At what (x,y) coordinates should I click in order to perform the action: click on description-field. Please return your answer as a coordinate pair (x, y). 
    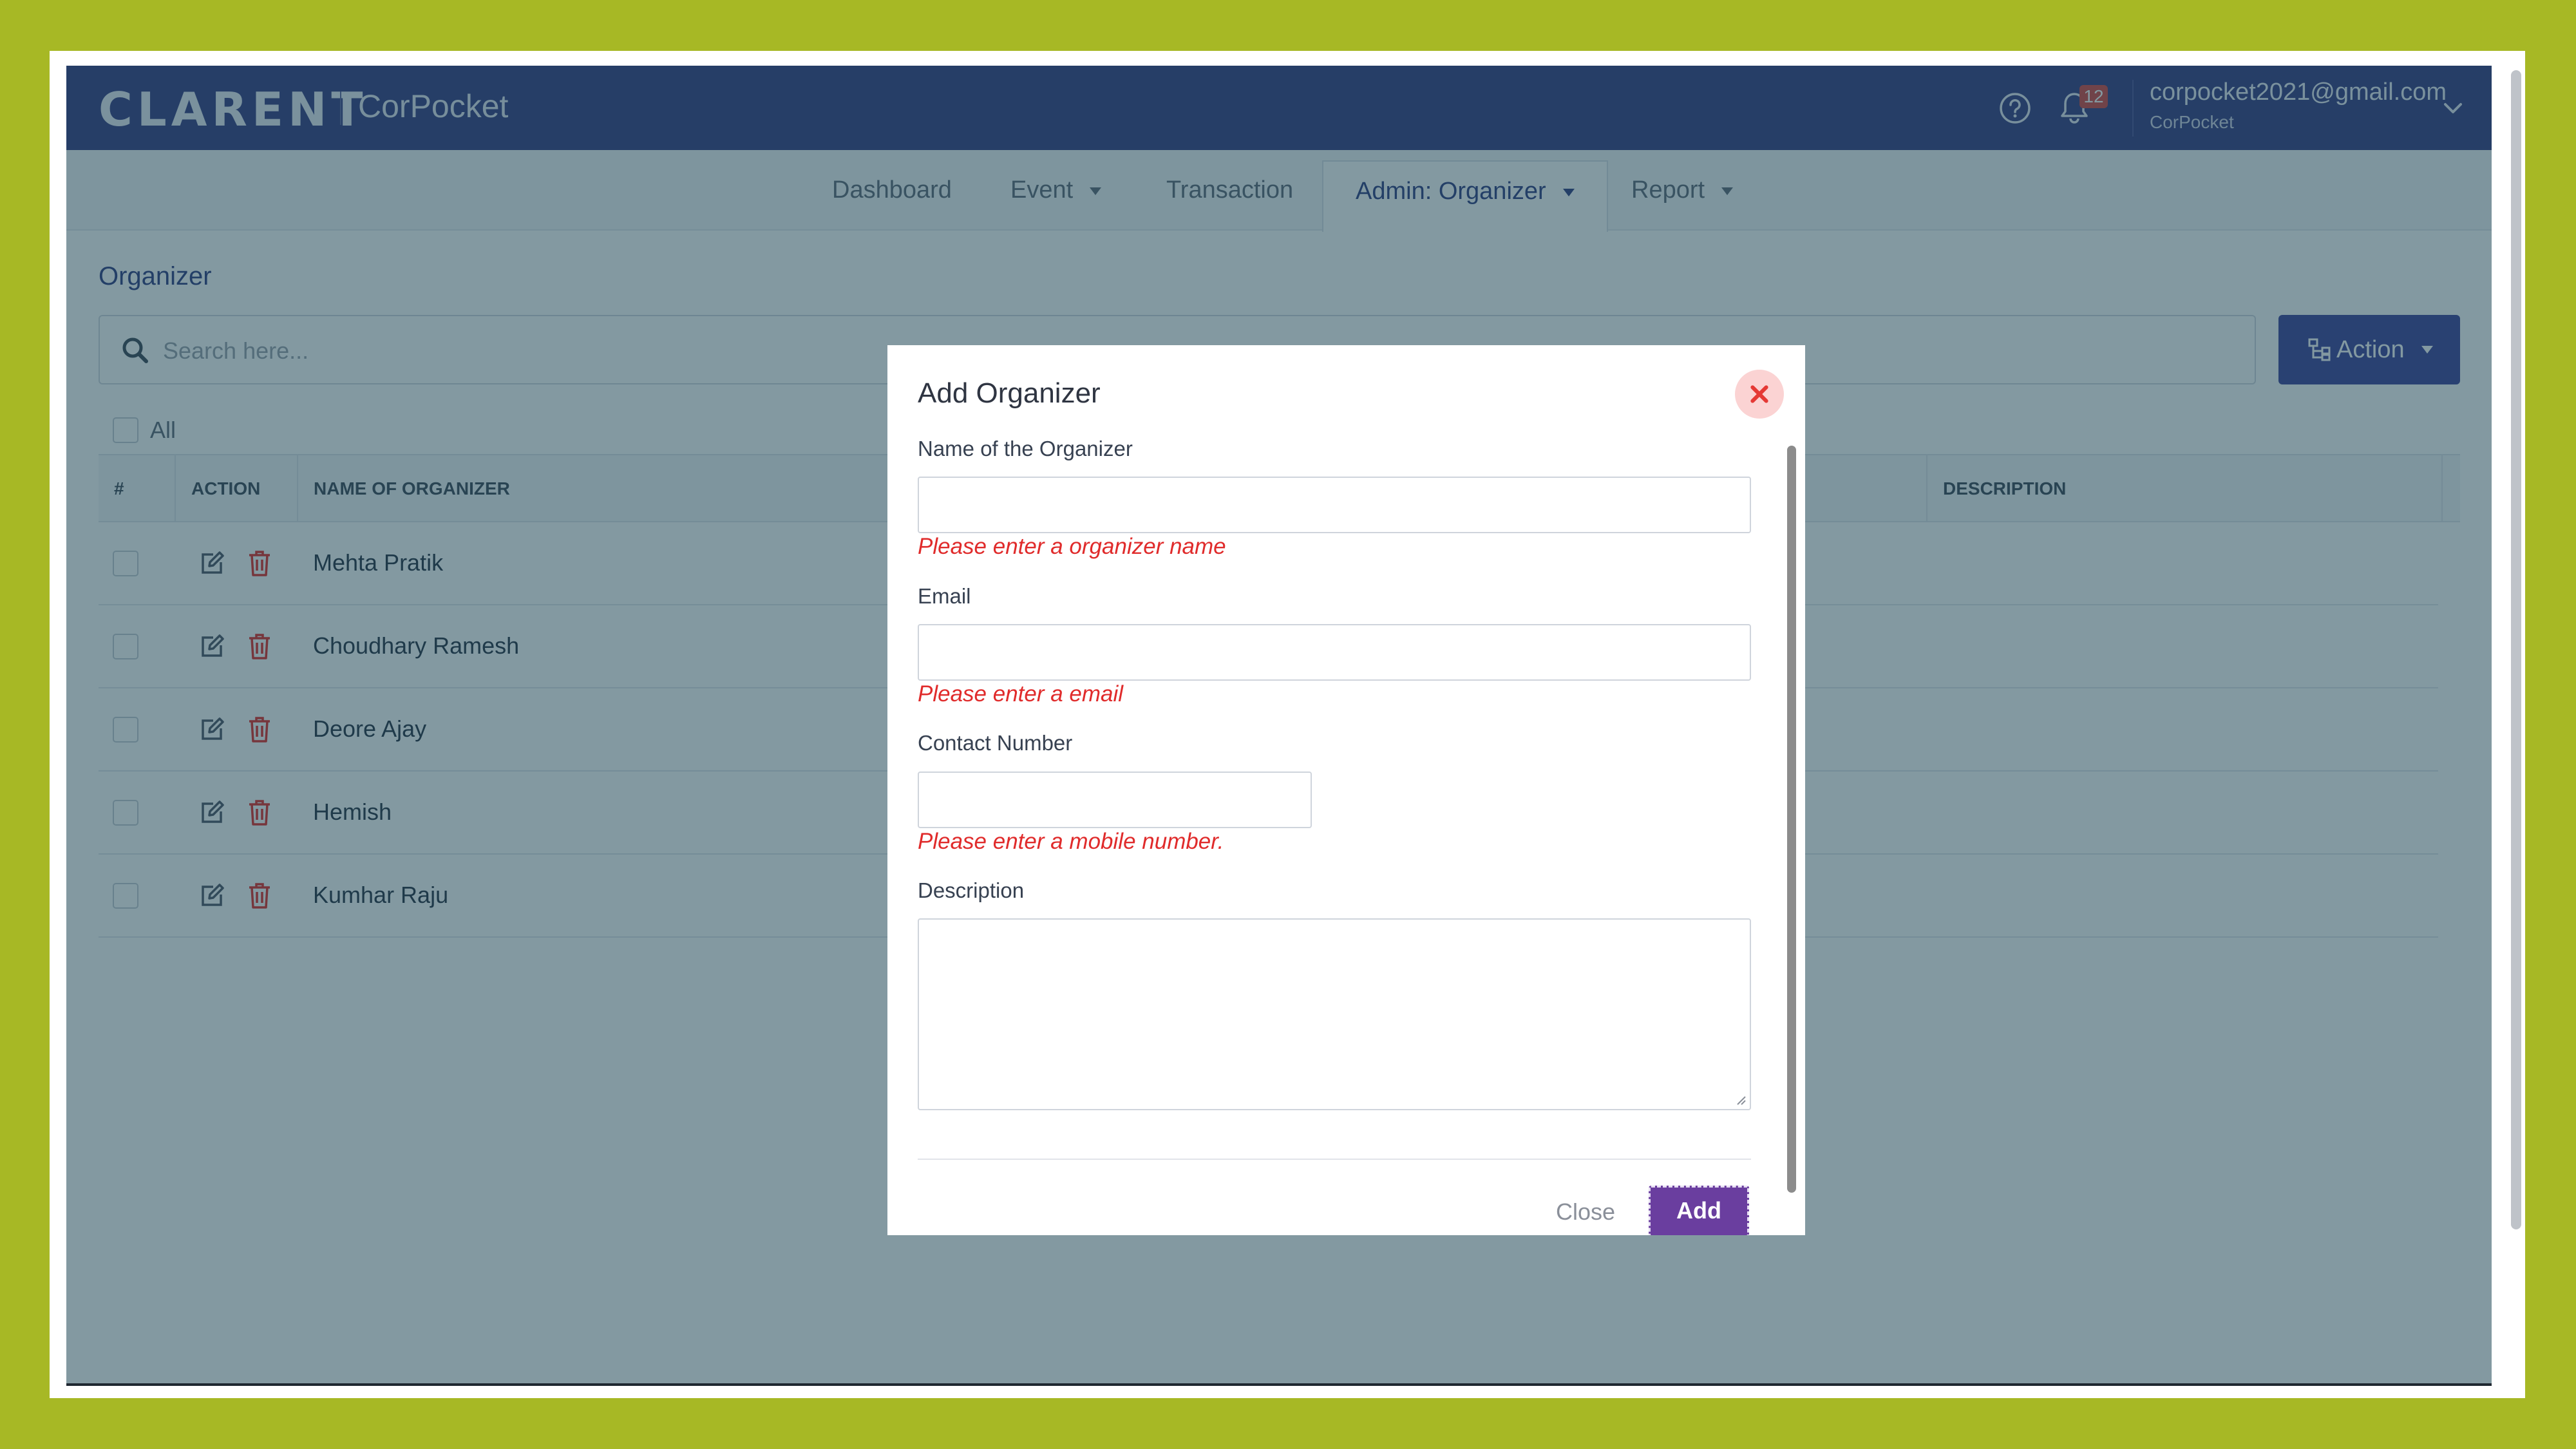
    Looking at the image, I should click on (1335, 1014).